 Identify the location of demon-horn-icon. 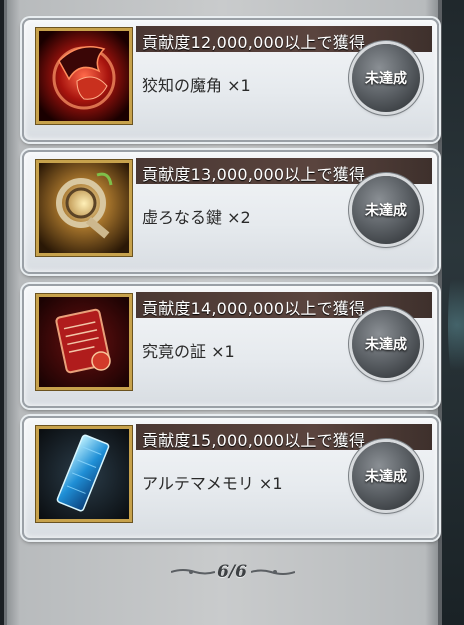
(84, 76).